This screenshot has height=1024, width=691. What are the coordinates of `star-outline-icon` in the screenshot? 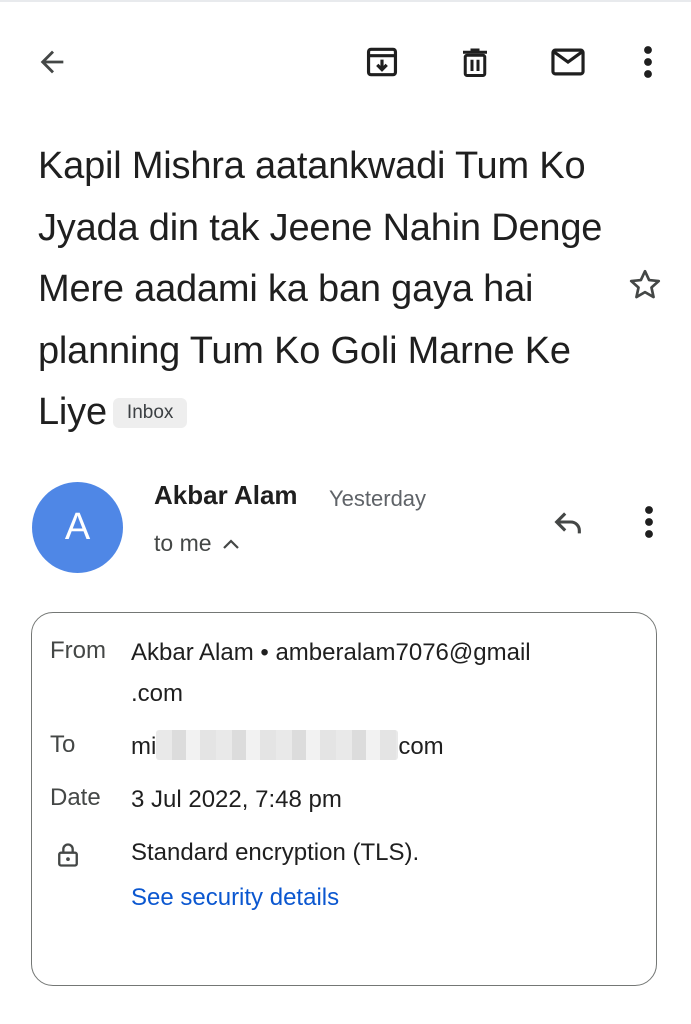 It's located at (645, 284).